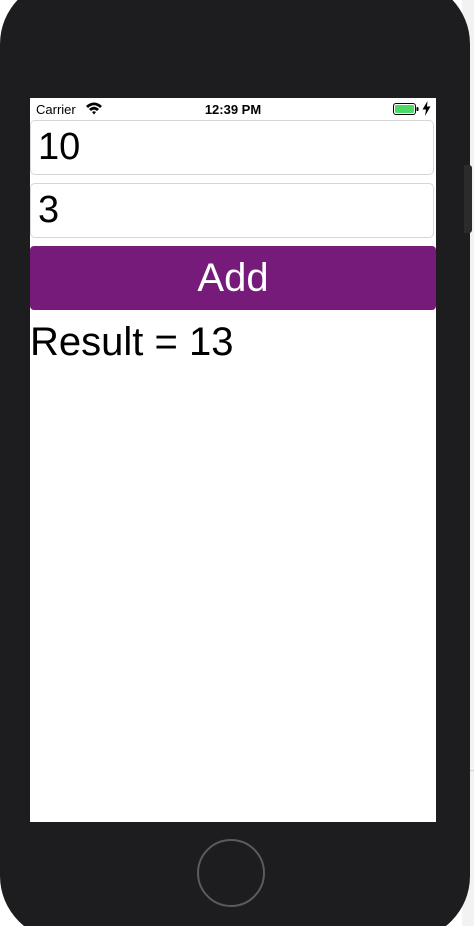 The width and height of the screenshot is (474, 926). I want to click on second-number-input, so click(232, 210).